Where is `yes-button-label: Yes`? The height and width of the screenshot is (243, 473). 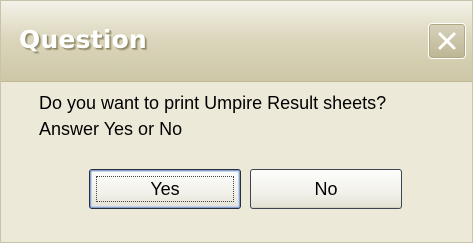
yes-button-label: Yes is located at coordinates (165, 188).